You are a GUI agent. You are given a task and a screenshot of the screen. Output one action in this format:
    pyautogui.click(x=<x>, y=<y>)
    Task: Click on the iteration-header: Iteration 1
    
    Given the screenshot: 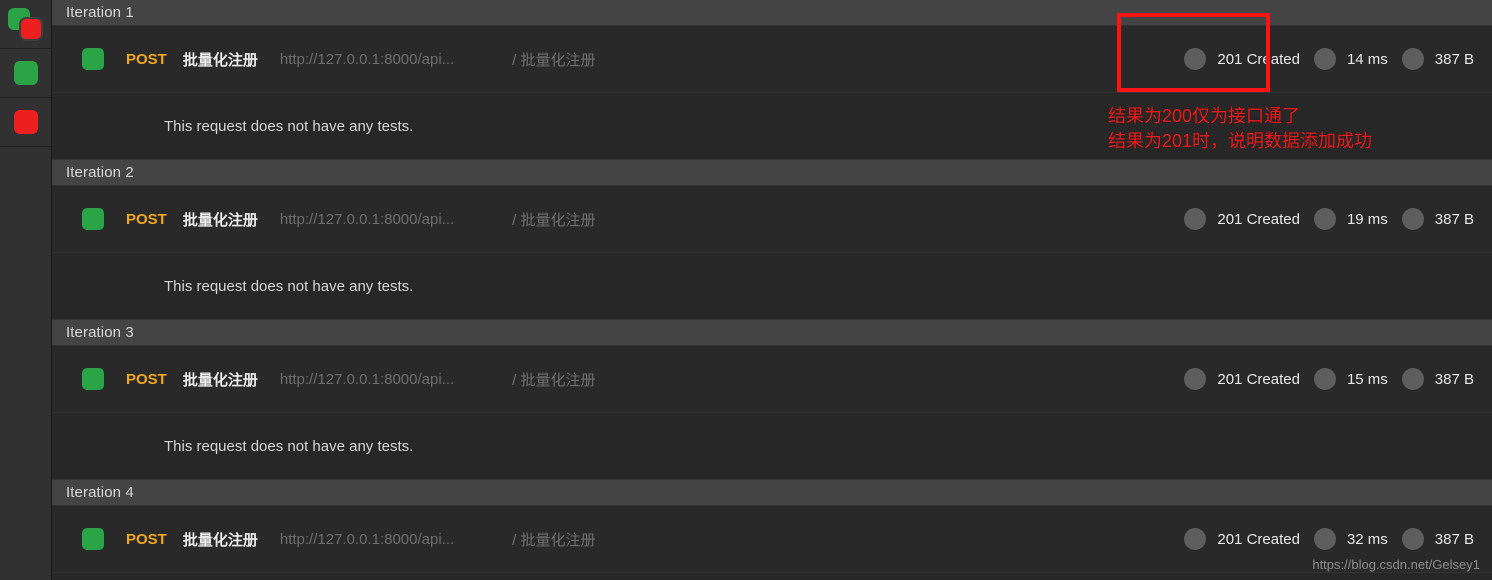 What is the action you would take?
    pyautogui.click(x=772, y=13)
    